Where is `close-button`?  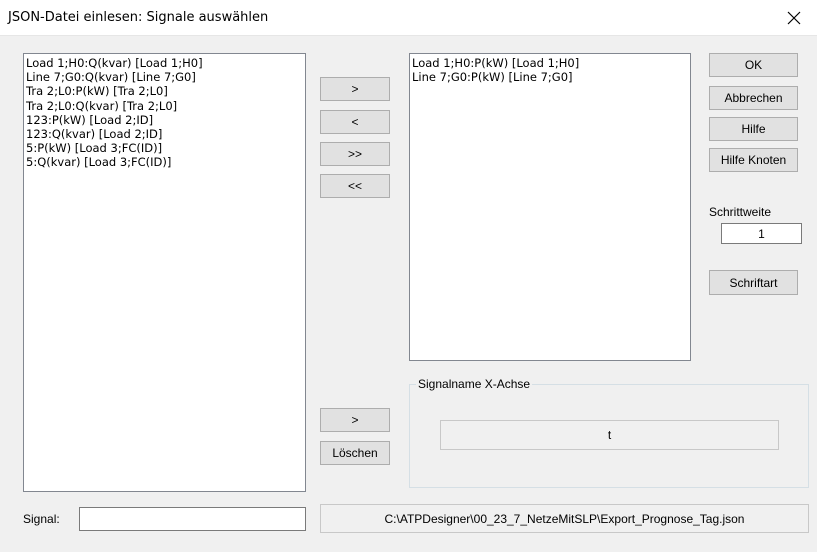 close-button is located at coordinates (794, 18).